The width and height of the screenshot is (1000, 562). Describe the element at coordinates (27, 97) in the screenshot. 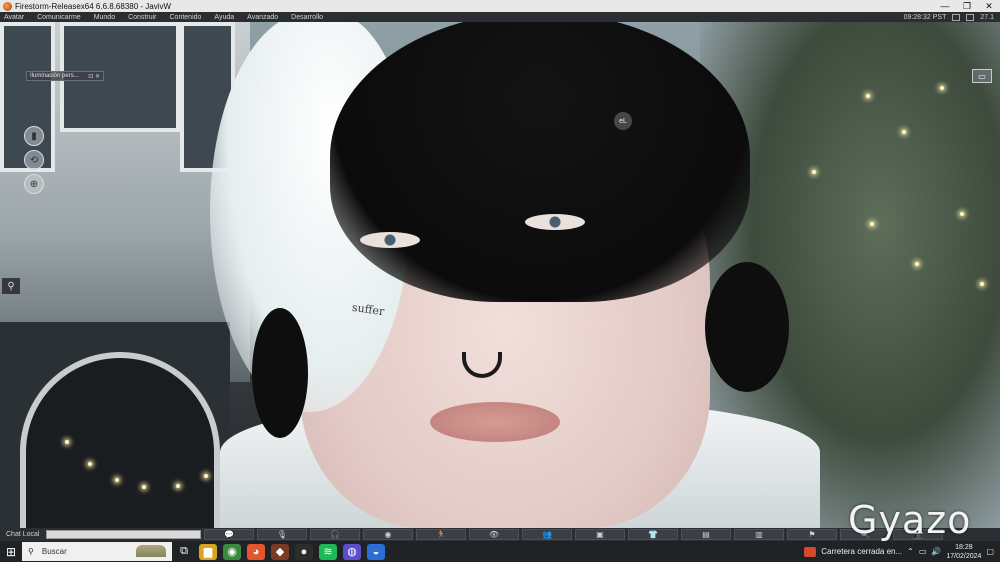

I see `background-window` at that location.